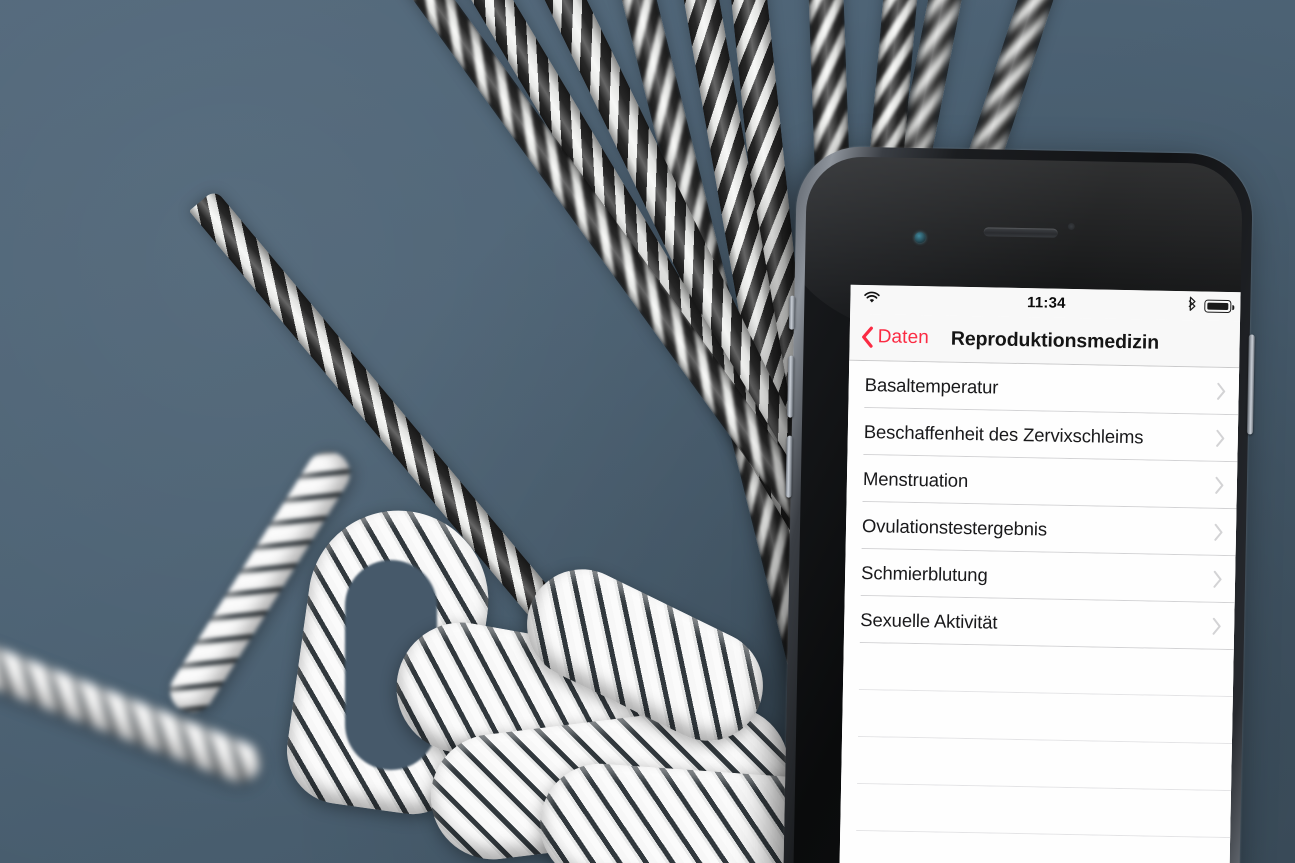 The width and height of the screenshot is (1295, 863). I want to click on list-item: Schmierblutung, so click(1041, 576).